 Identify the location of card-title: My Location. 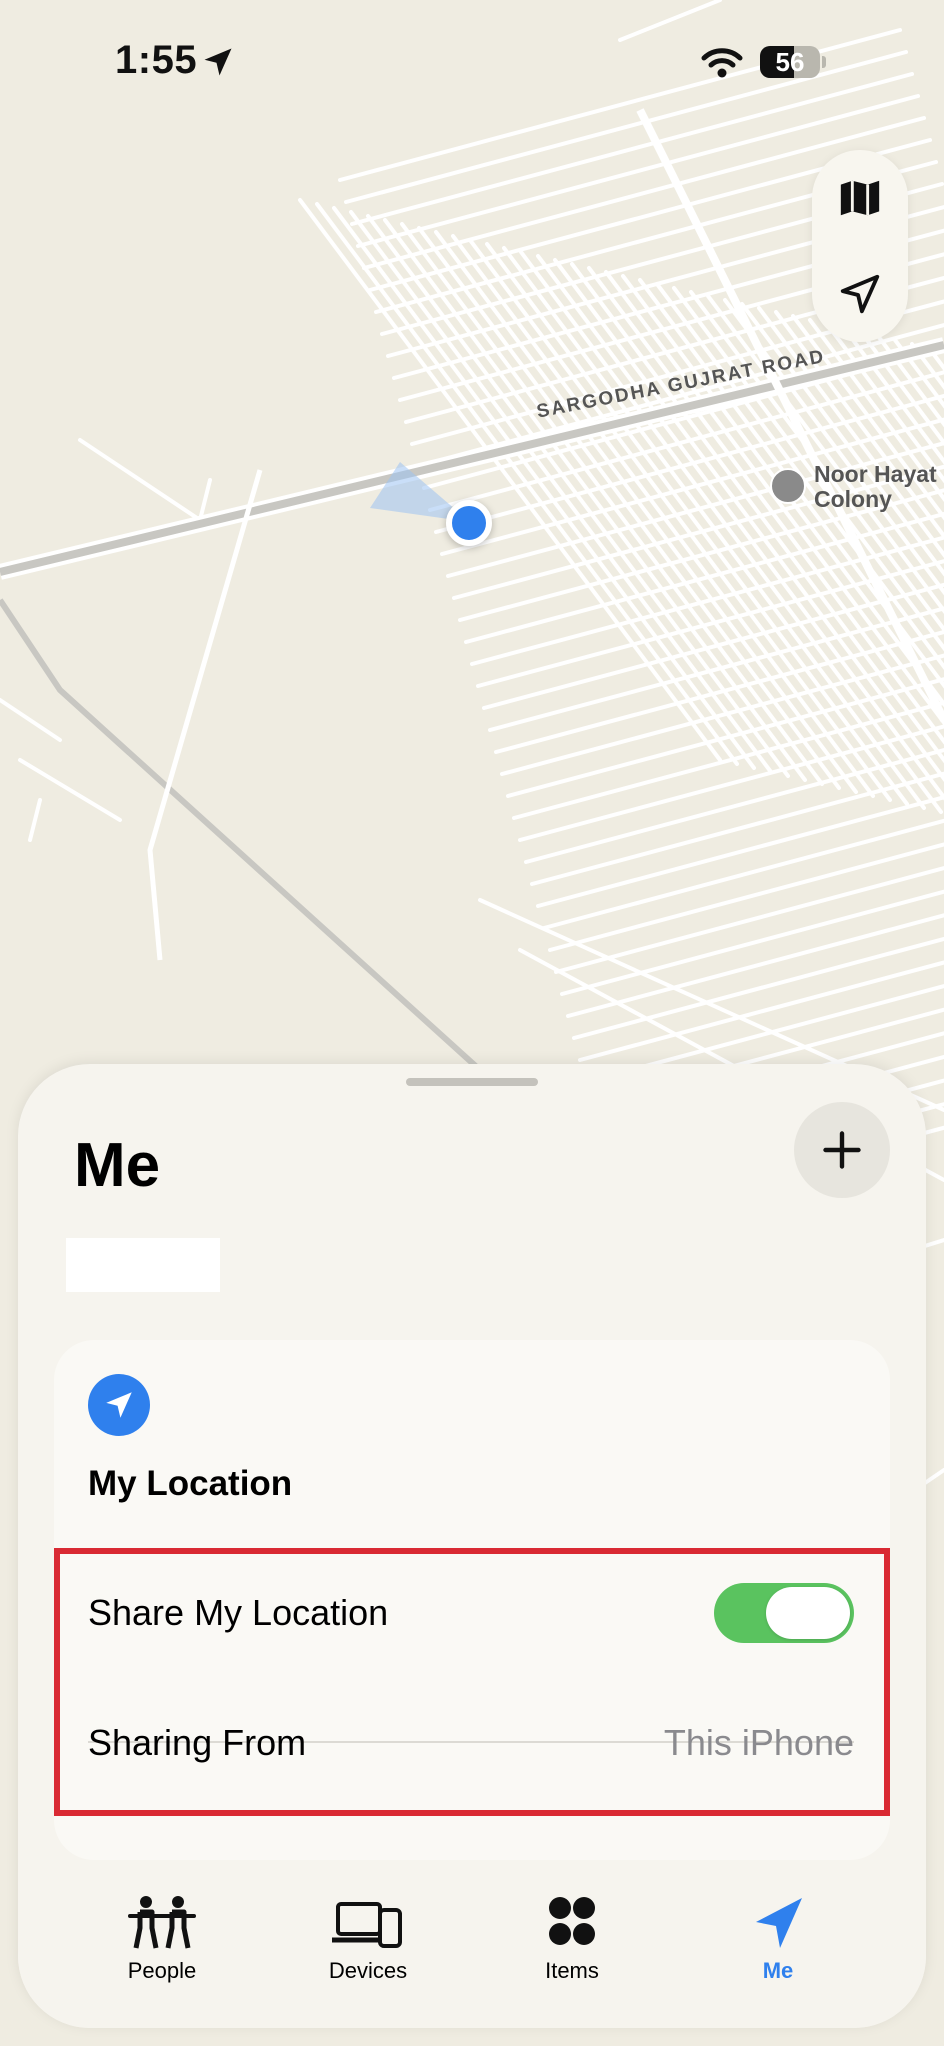
(190, 1483).